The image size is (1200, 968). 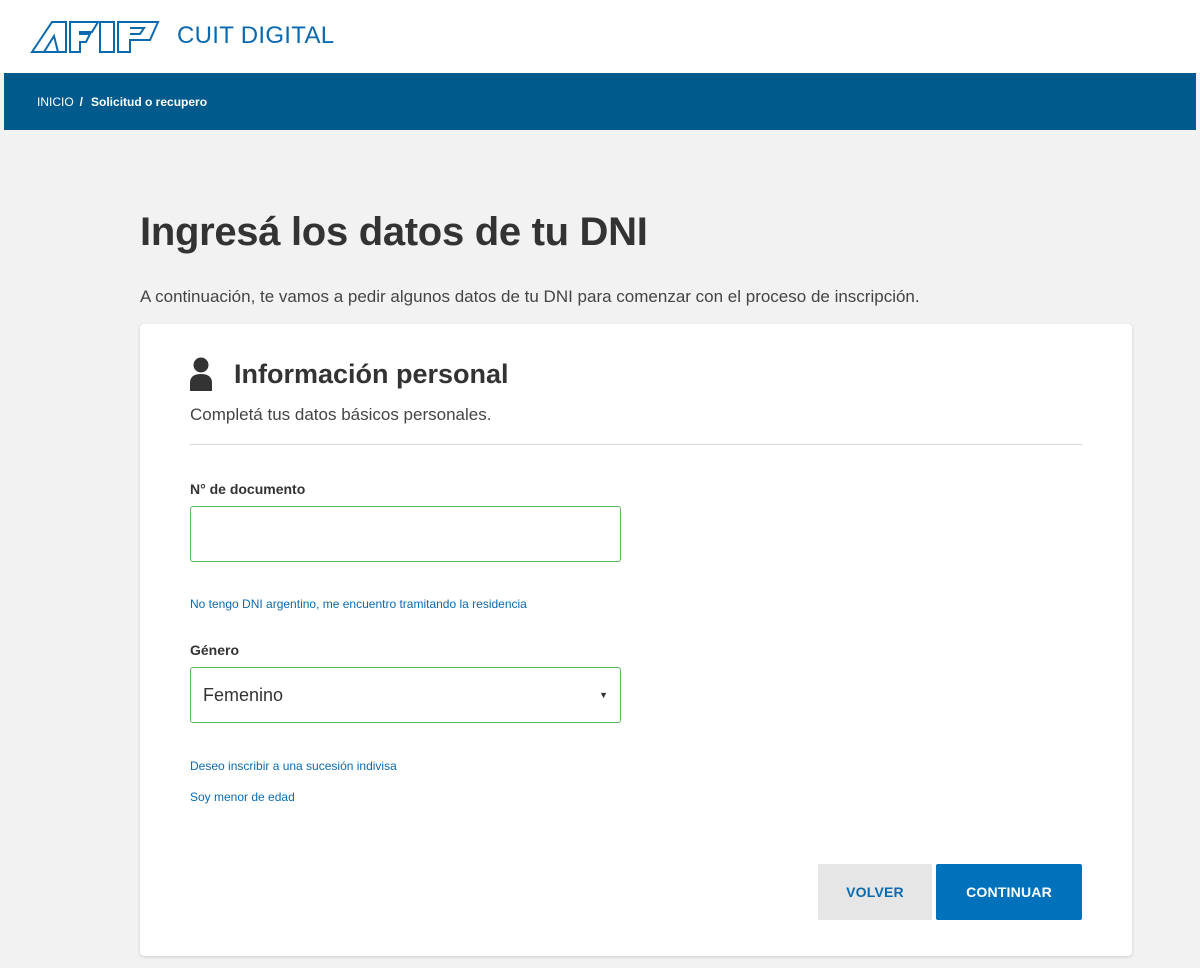 I want to click on minor-link: Soy menor de edad, so click(x=242, y=797).